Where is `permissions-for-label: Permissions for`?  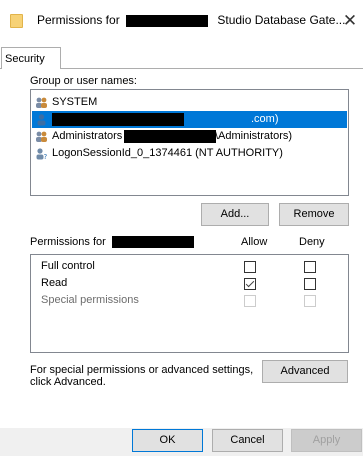 permissions-for-label: Permissions for is located at coordinates (112, 242).